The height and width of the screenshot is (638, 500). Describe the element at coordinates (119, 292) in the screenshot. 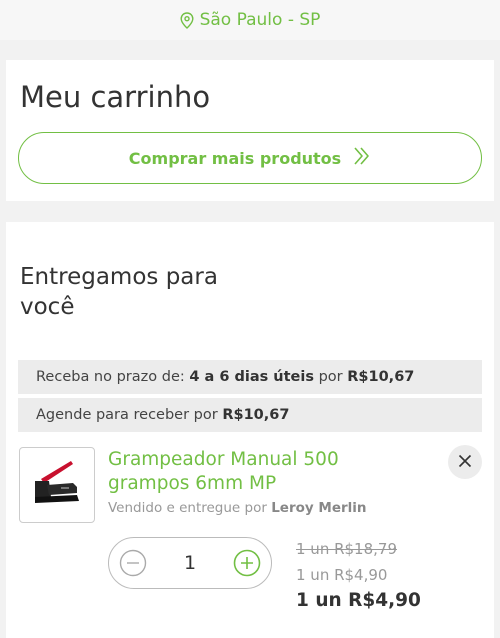

I see `delivery-title: Entregamos para você` at that location.